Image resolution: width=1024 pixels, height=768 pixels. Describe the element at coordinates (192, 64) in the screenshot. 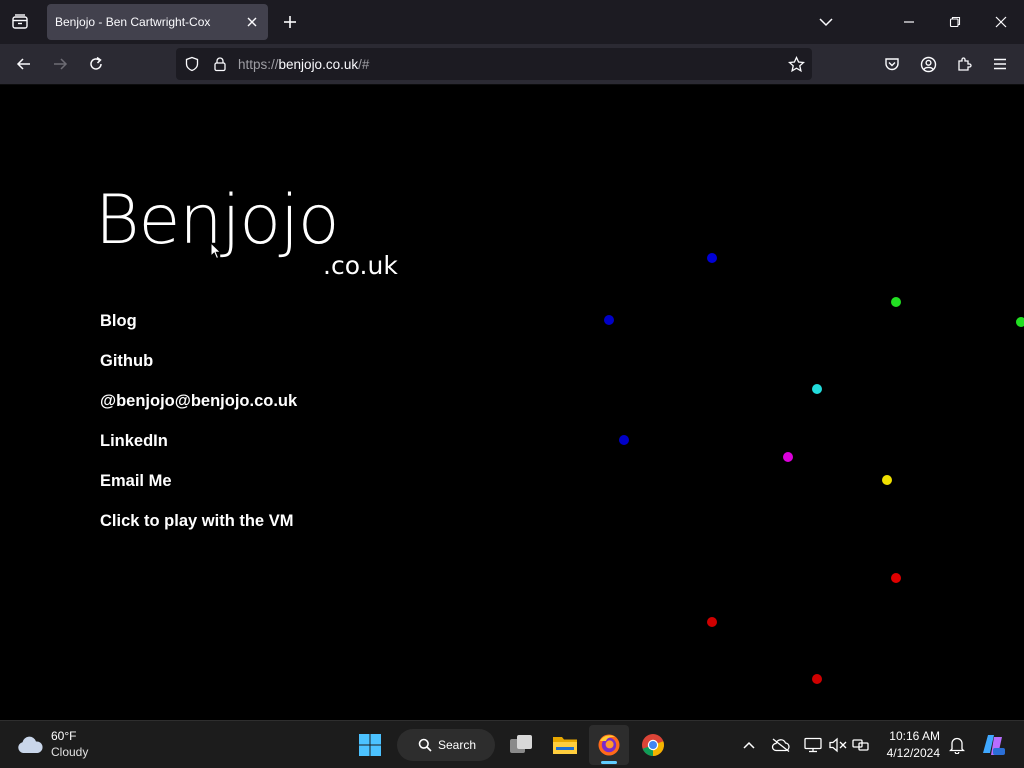

I see `shield-icon` at that location.